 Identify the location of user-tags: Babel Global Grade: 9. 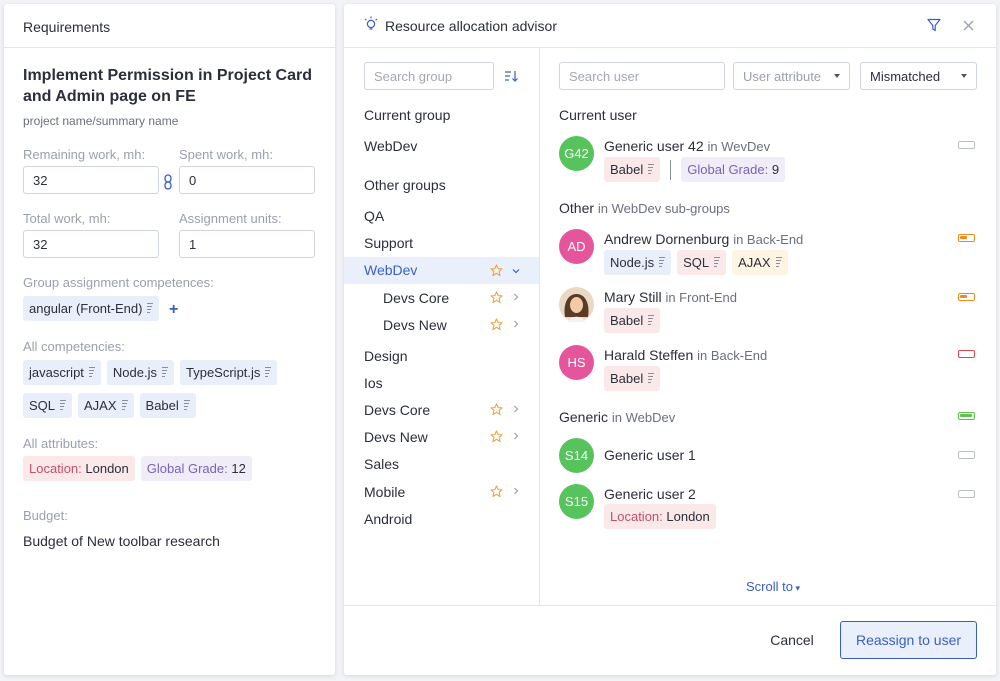
(695, 169).